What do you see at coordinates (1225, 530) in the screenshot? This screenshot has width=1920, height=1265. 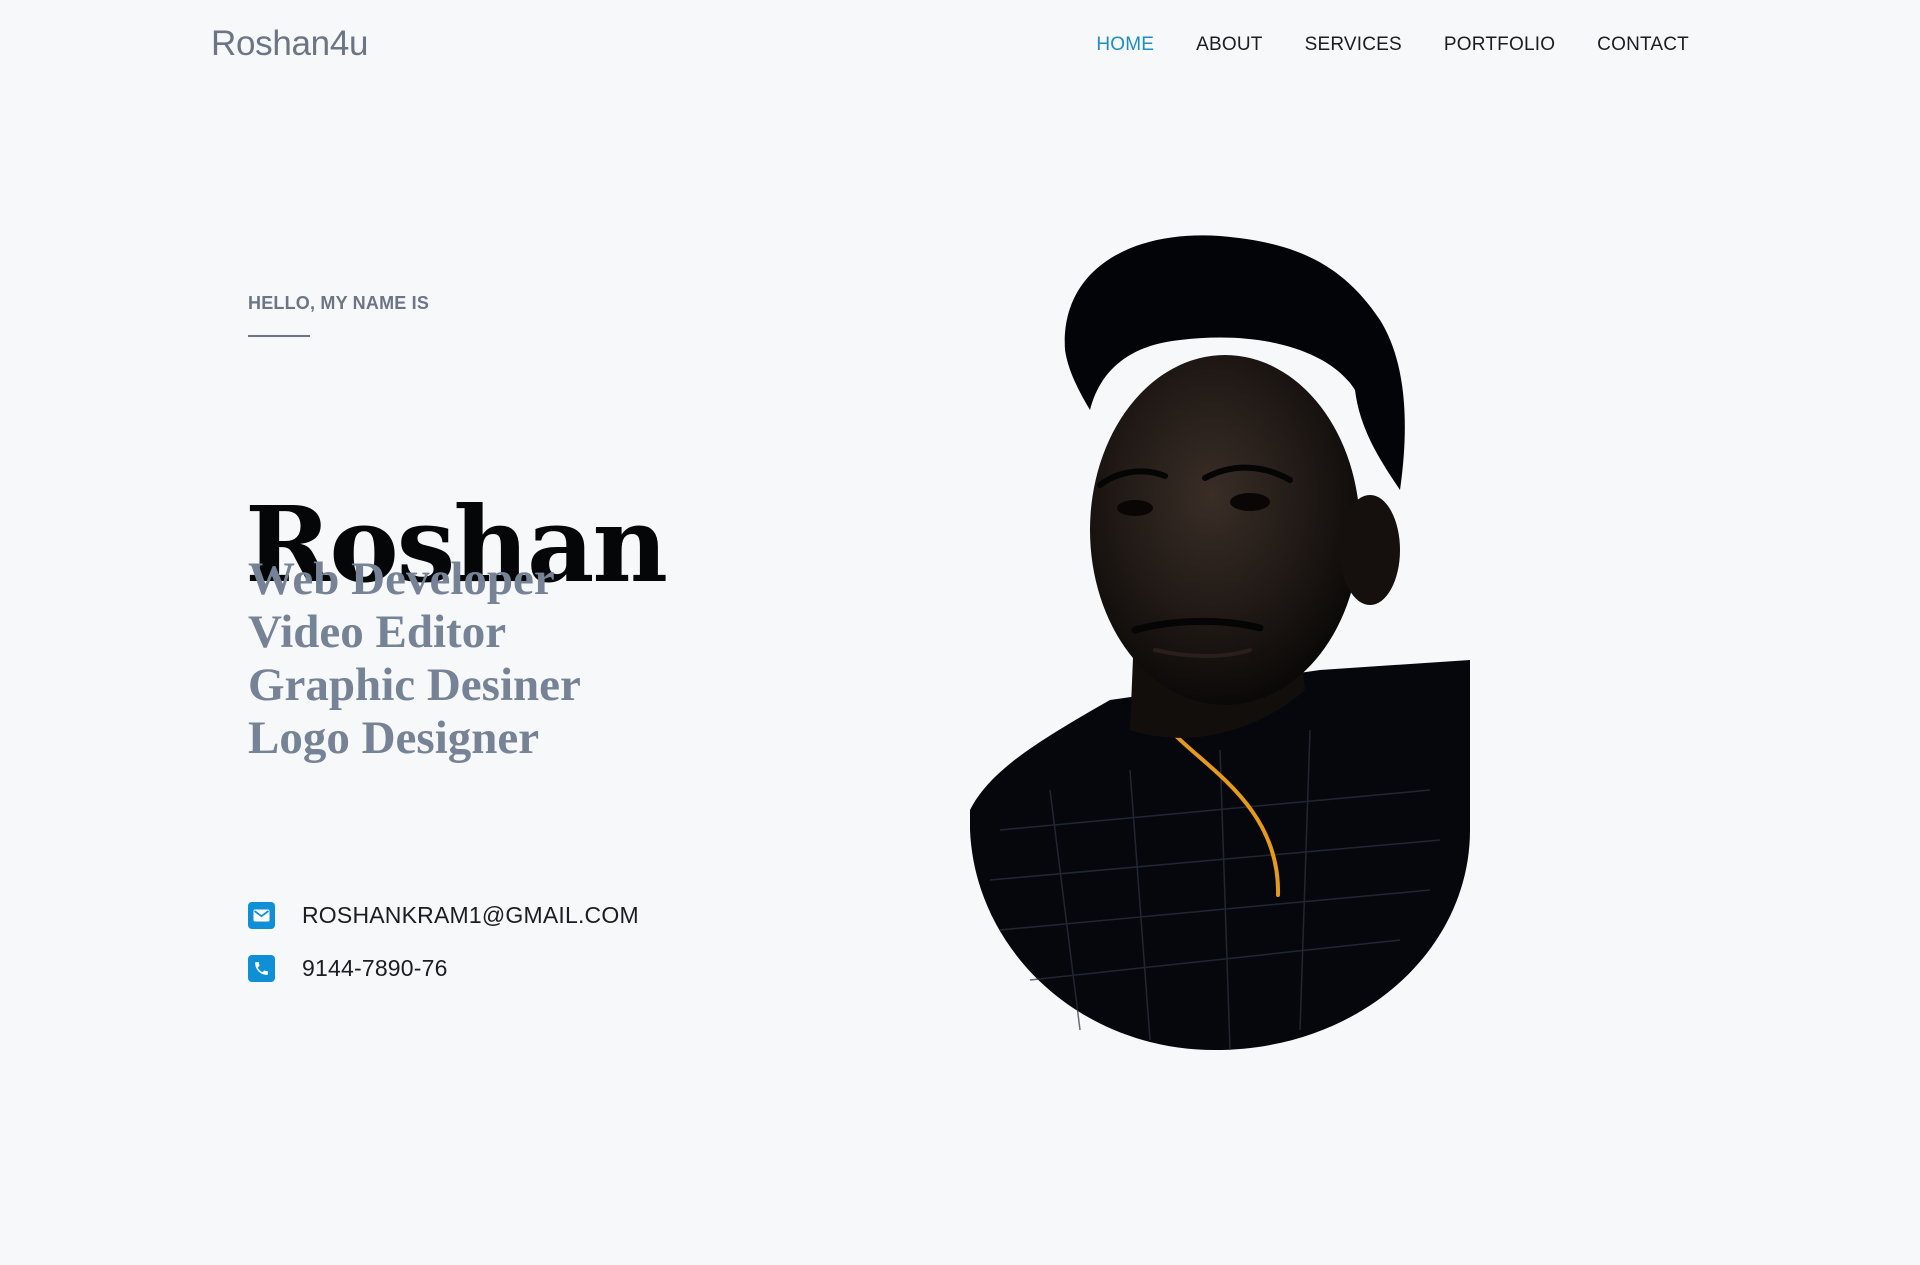 I see `portrait-face` at bounding box center [1225, 530].